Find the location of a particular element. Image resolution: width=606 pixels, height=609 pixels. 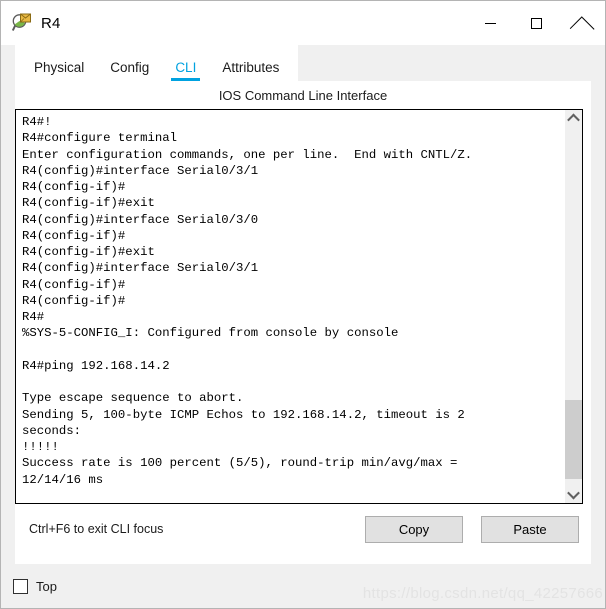

maximize-icon is located at coordinates (536, 23).